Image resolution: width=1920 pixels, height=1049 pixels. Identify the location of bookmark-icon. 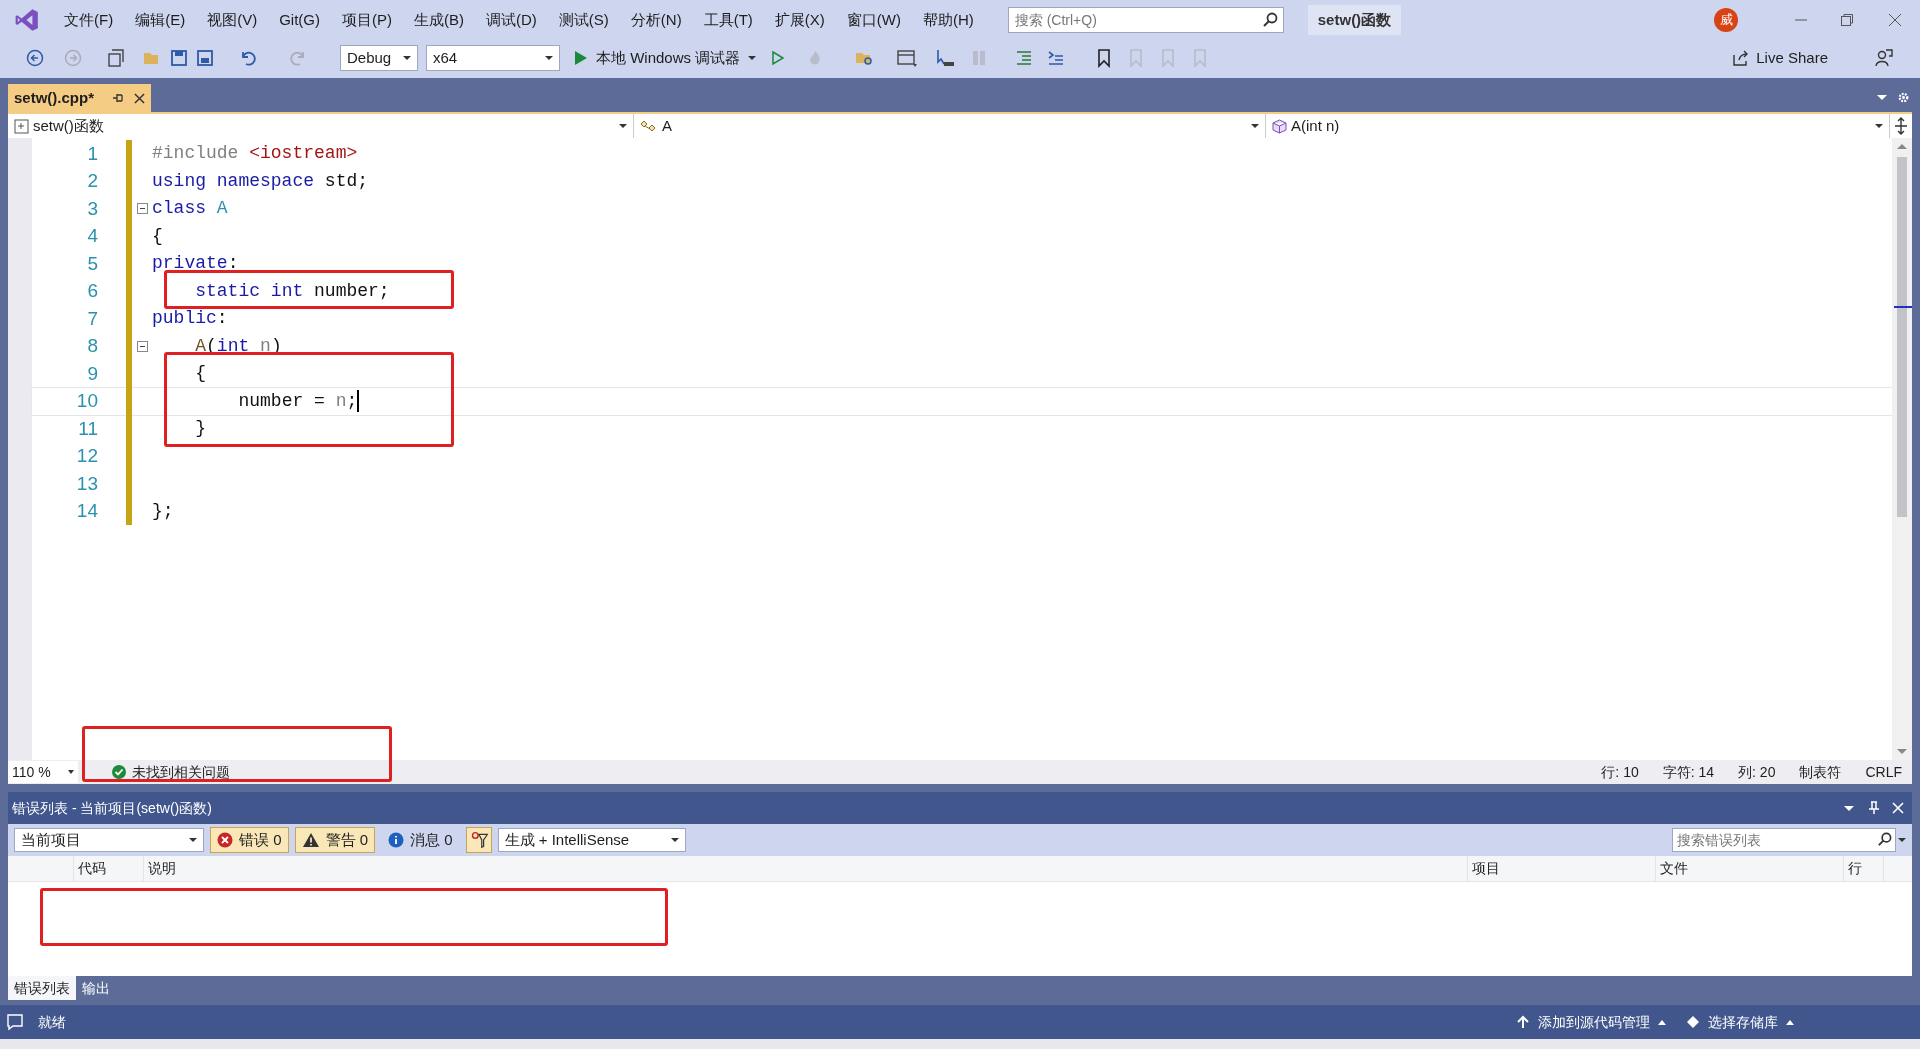
(1104, 58).